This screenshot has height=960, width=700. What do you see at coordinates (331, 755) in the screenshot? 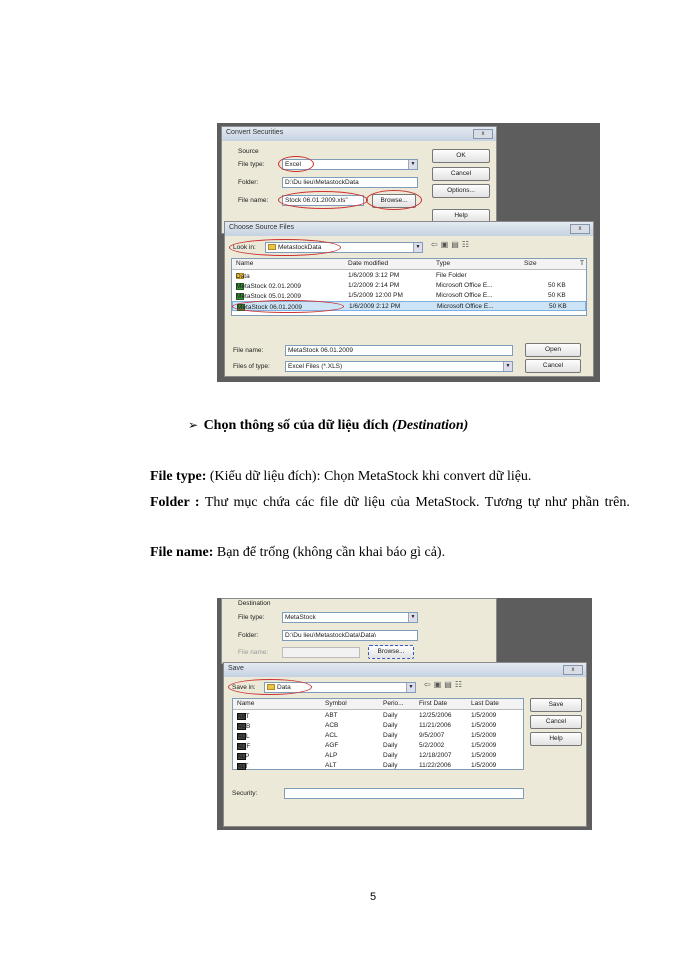
I see `row-symbol: ALP` at bounding box center [331, 755].